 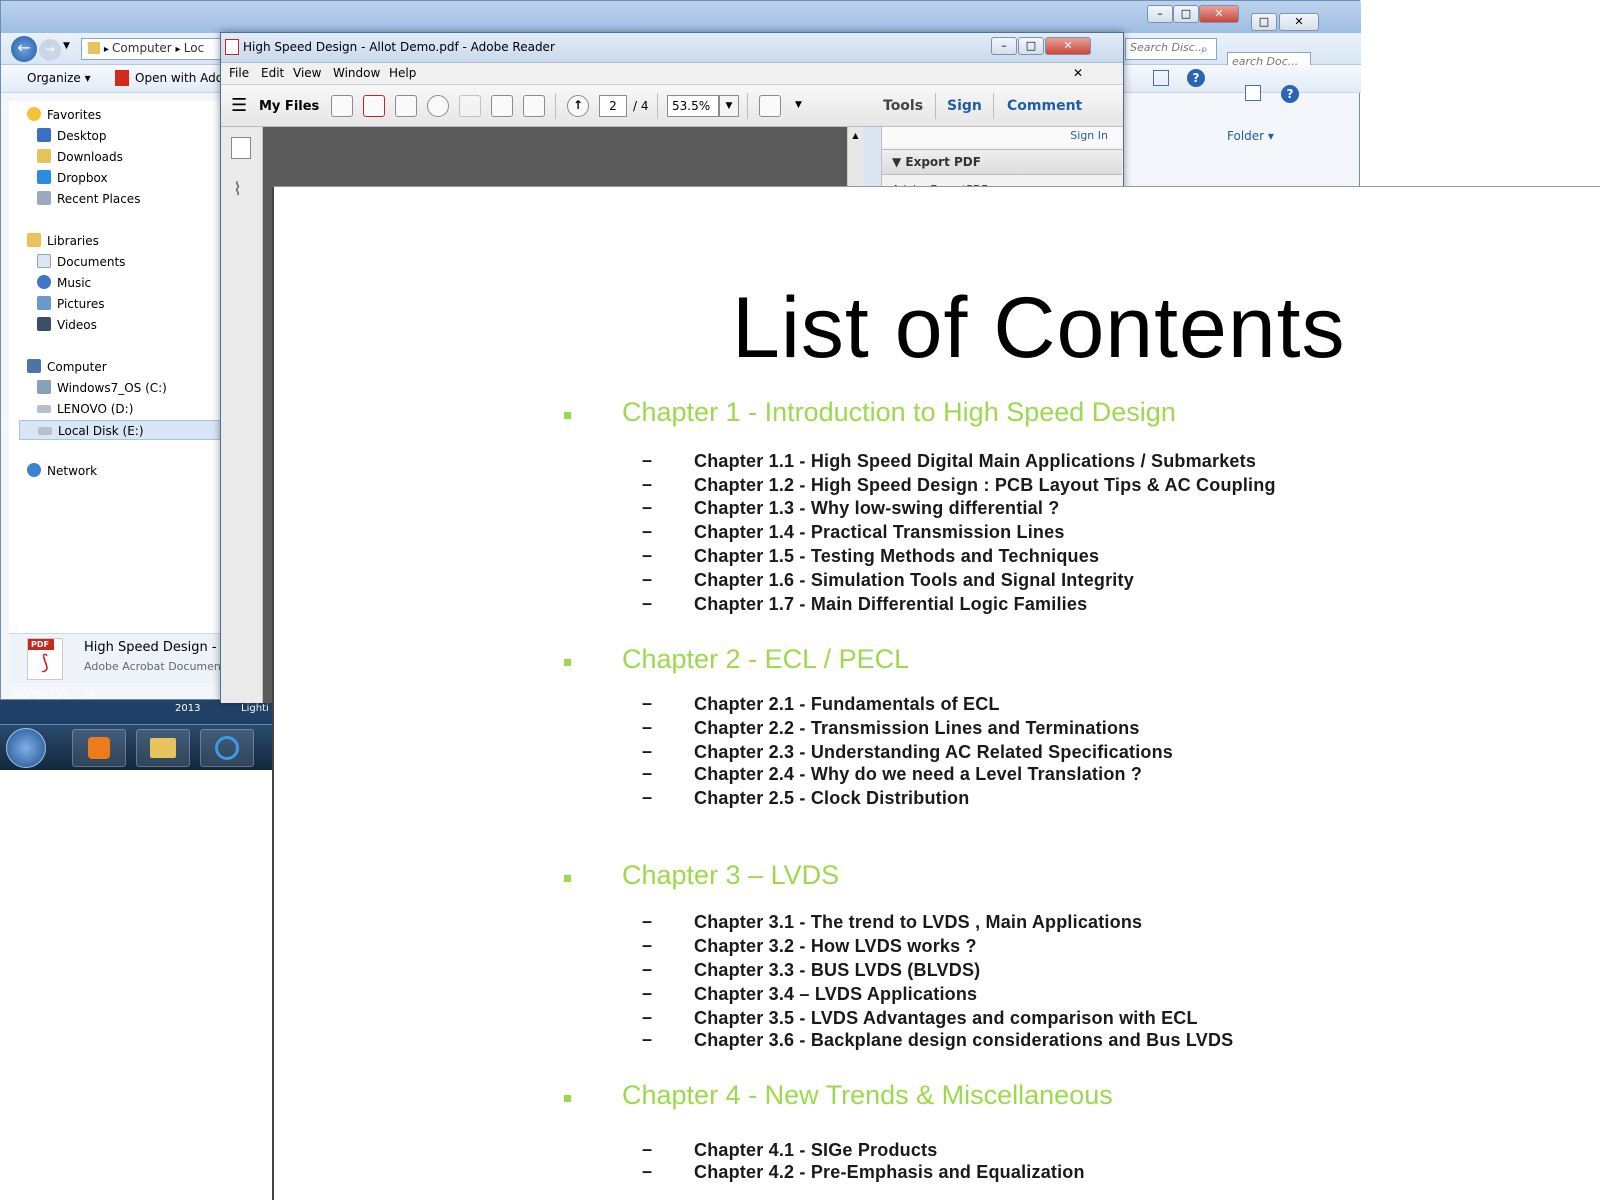 What do you see at coordinates (122, 78) in the screenshot?
I see `acrobat-icon` at bounding box center [122, 78].